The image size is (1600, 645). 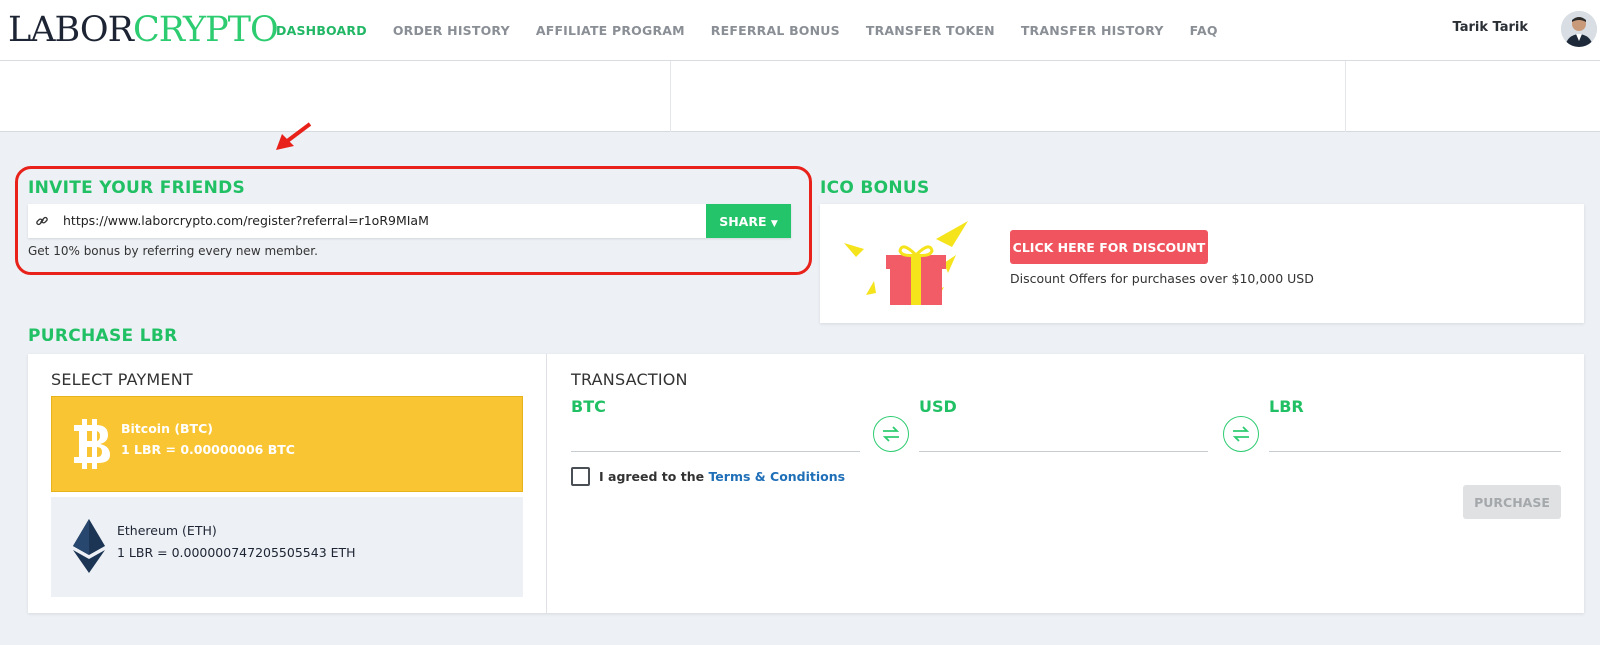 I want to click on bitcoin-icon, so click(x=92, y=444).